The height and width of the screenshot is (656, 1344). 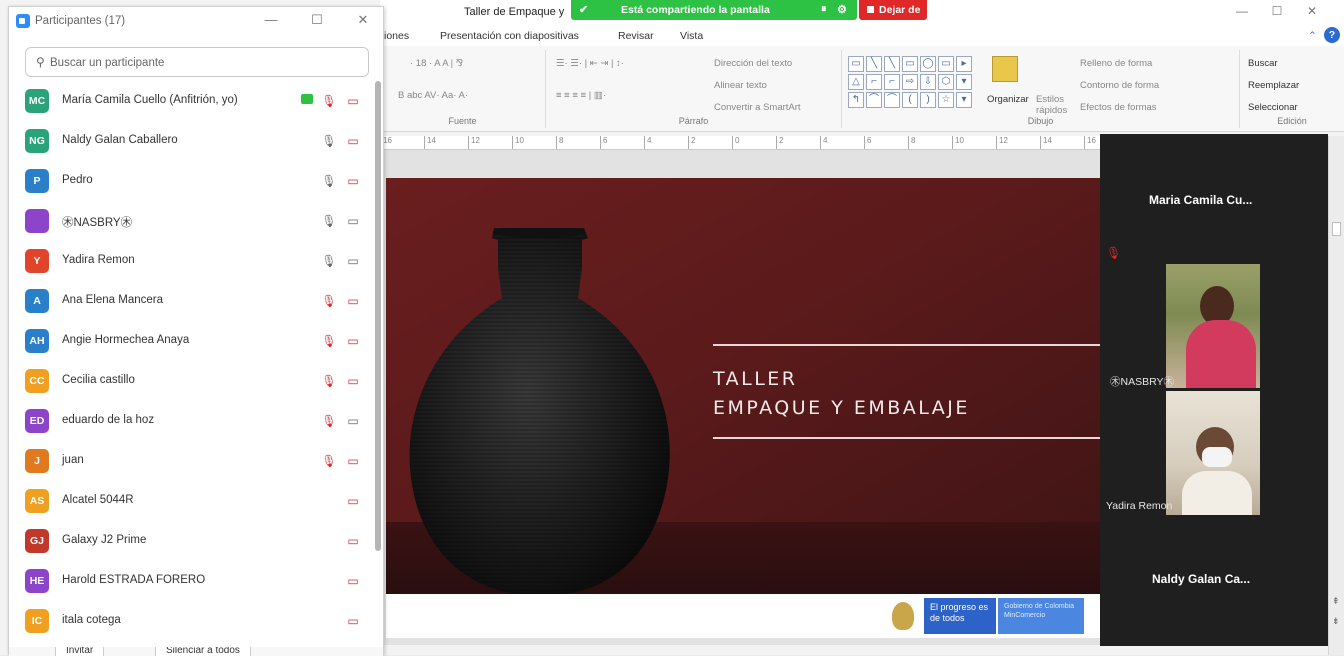 What do you see at coordinates (1119, 85) in the screenshot?
I see `shape-outline-button: Contorno de forma` at bounding box center [1119, 85].